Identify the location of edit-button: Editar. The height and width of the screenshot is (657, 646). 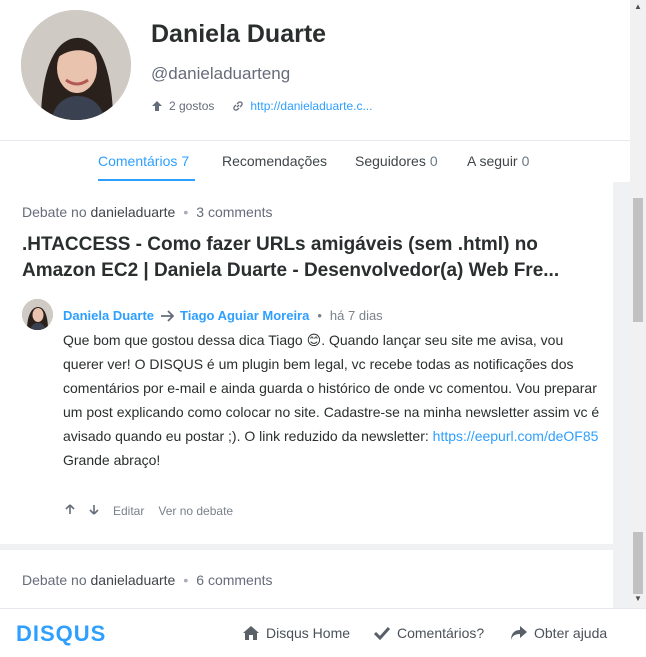
(128, 511).